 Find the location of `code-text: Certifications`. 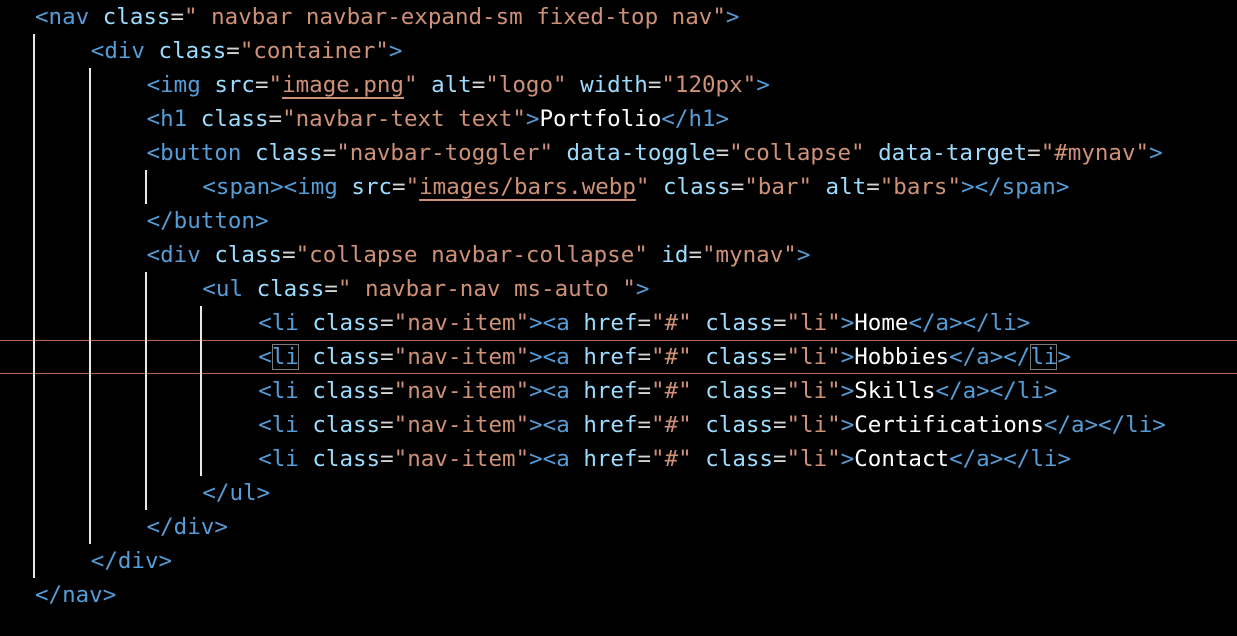

code-text: Certifications is located at coordinates (949, 425).